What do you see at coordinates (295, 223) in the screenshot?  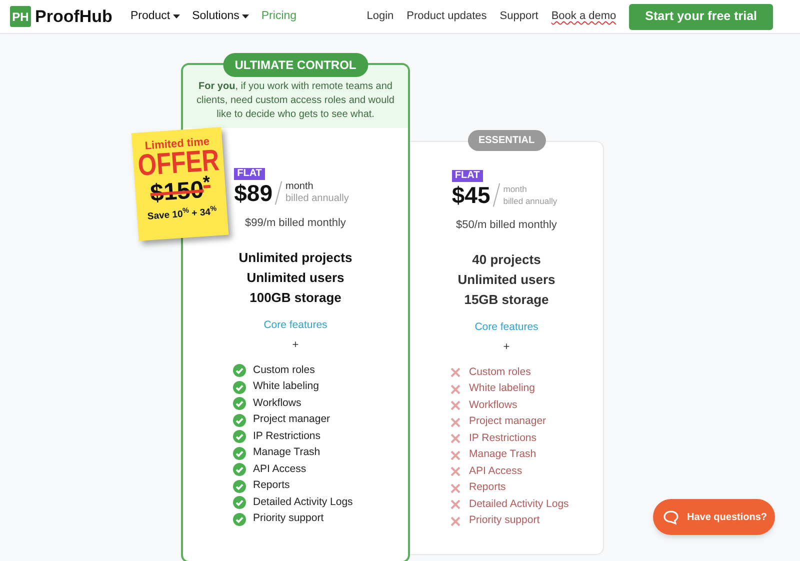 I see `monthly-price: $99/m billed monthly` at bounding box center [295, 223].